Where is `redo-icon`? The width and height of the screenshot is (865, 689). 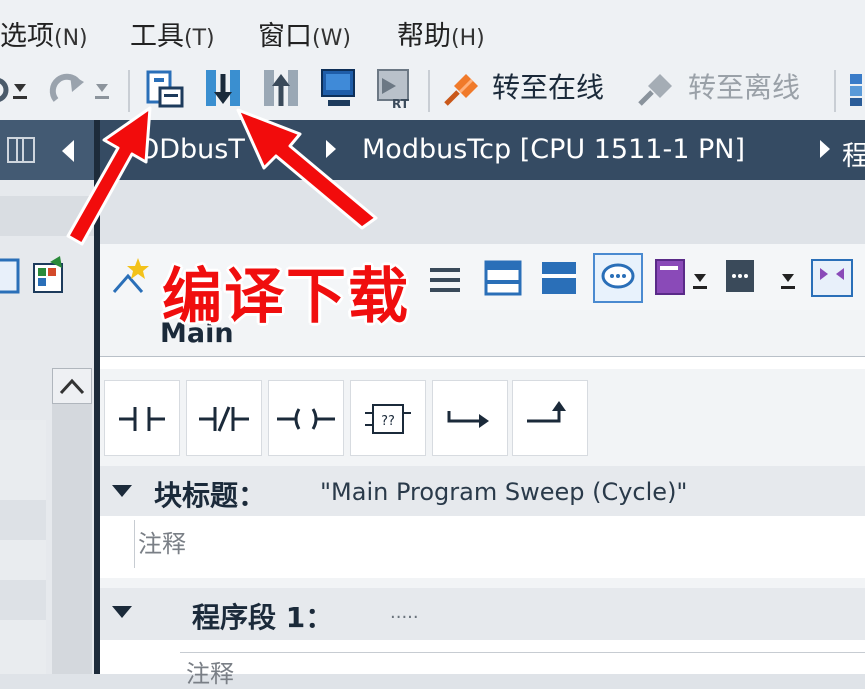 redo-icon is located at coordinates (66, 87).